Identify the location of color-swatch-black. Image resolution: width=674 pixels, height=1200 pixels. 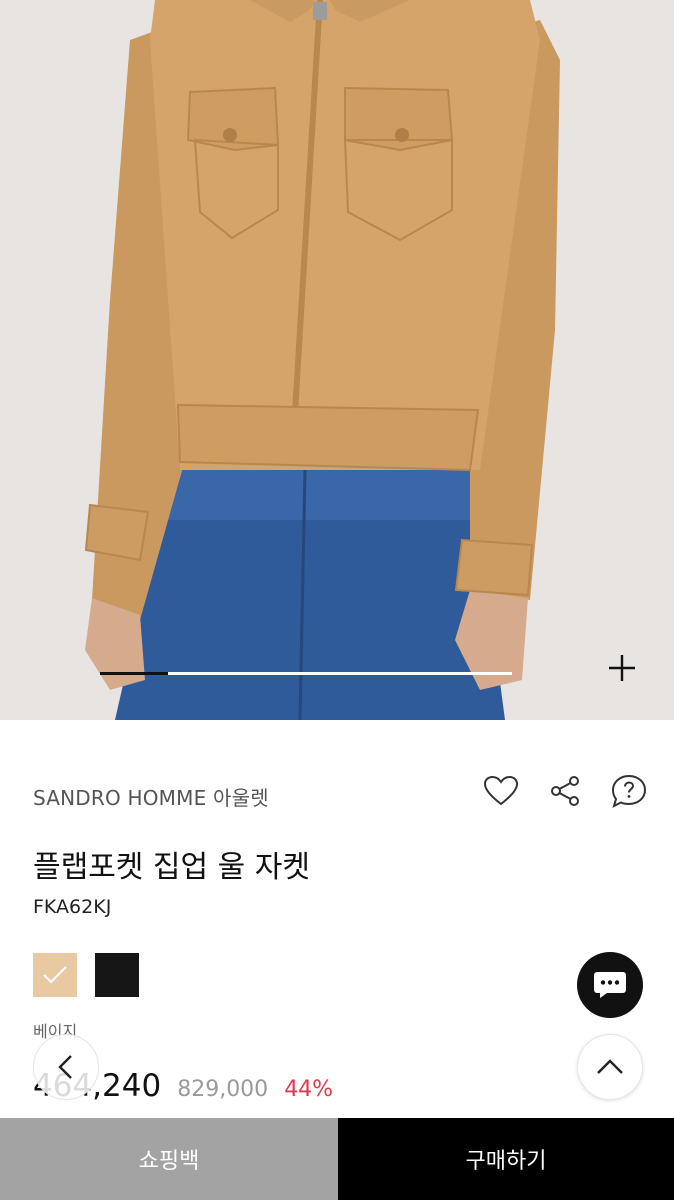
(117, 975).